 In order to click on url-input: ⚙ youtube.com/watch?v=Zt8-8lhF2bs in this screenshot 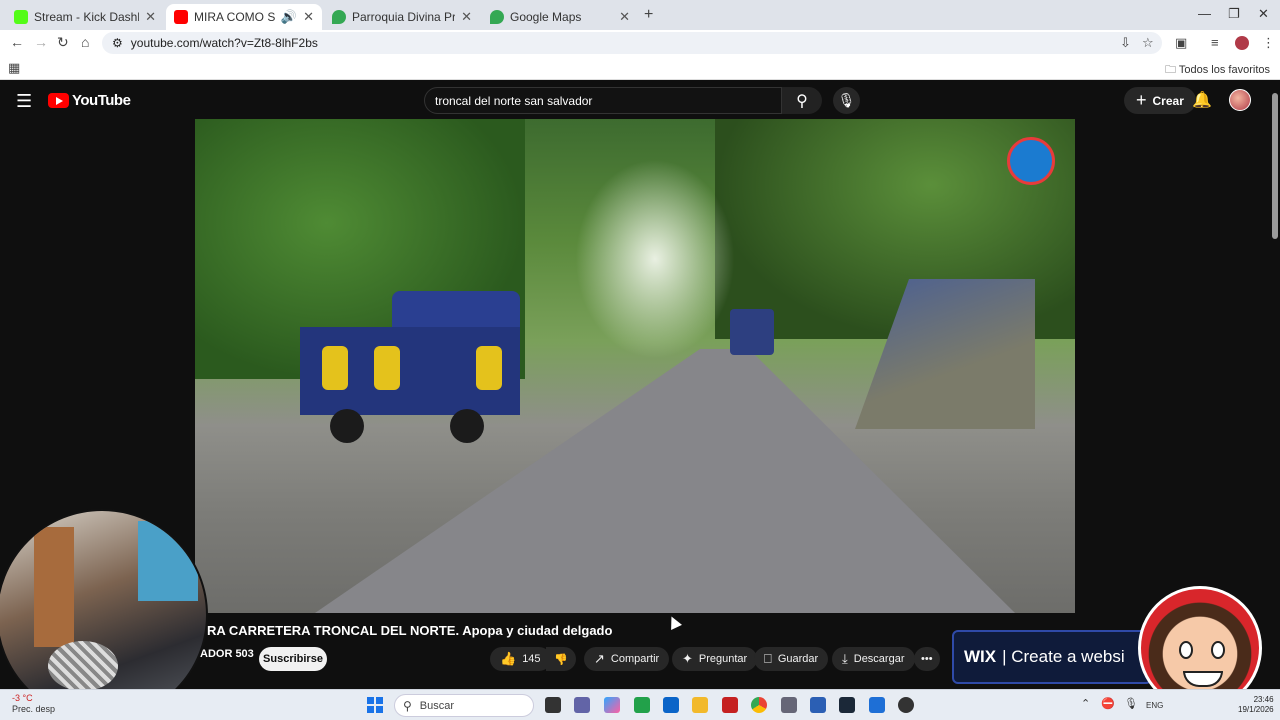, I will do `click(632, 43)`.